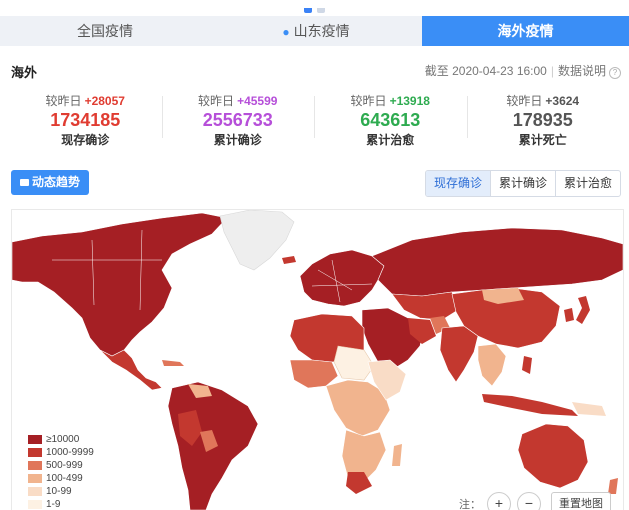 Image resolution: width=629 pixels, height=510 pixels. What do you see at coordinates (499, 501) in the screenshot?
I see `zoom-in-button: +` at bounding box center [499, 501].